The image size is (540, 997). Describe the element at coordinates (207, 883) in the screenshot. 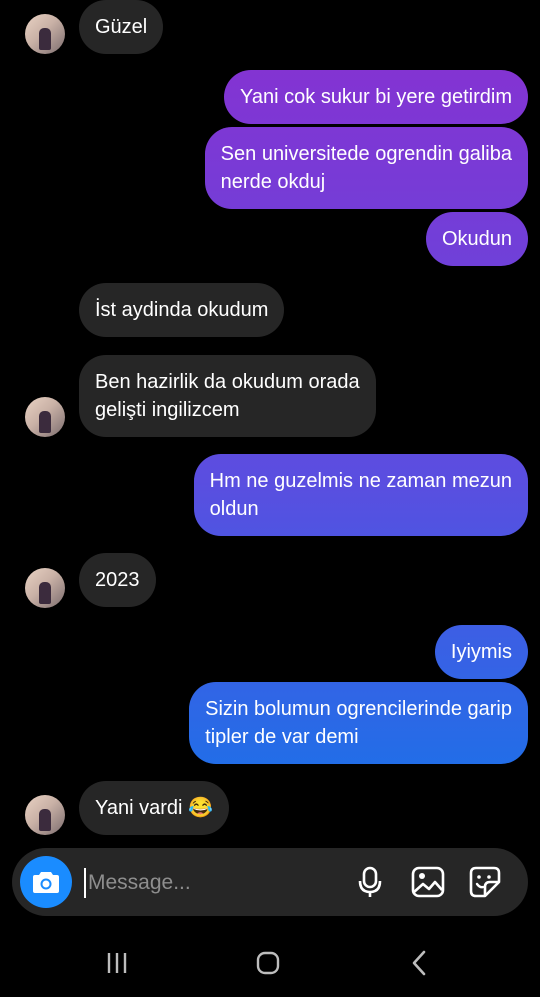

I see `message-input` at that location.